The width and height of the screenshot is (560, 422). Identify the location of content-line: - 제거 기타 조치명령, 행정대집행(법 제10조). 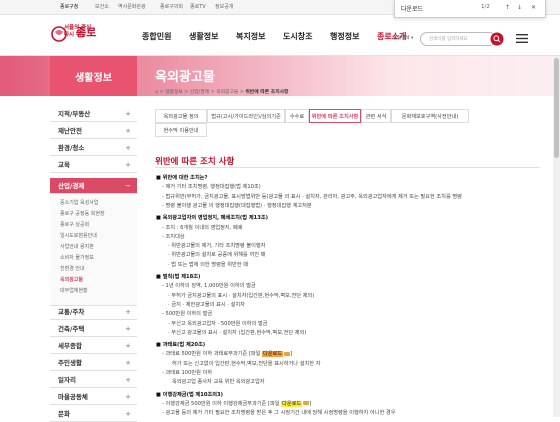
(211, 186).